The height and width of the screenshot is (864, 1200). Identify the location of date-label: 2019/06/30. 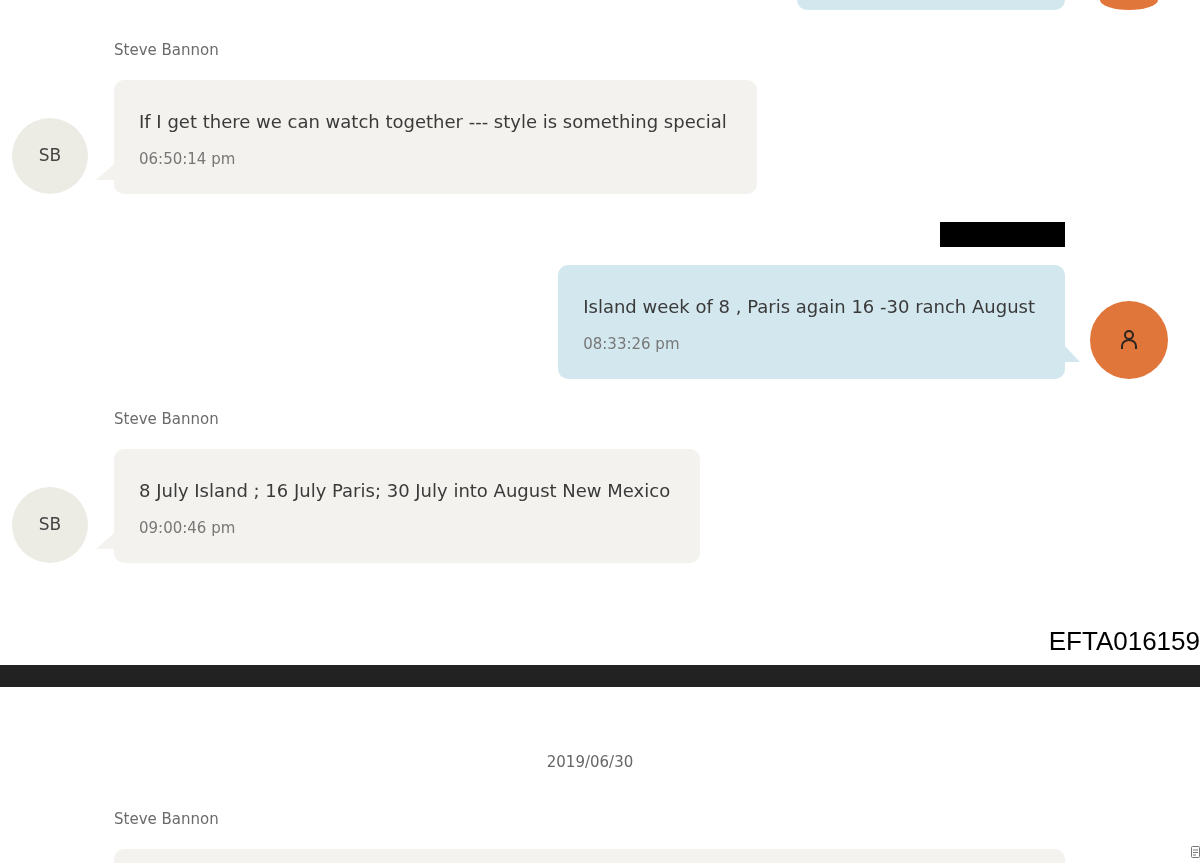
(590, 762).